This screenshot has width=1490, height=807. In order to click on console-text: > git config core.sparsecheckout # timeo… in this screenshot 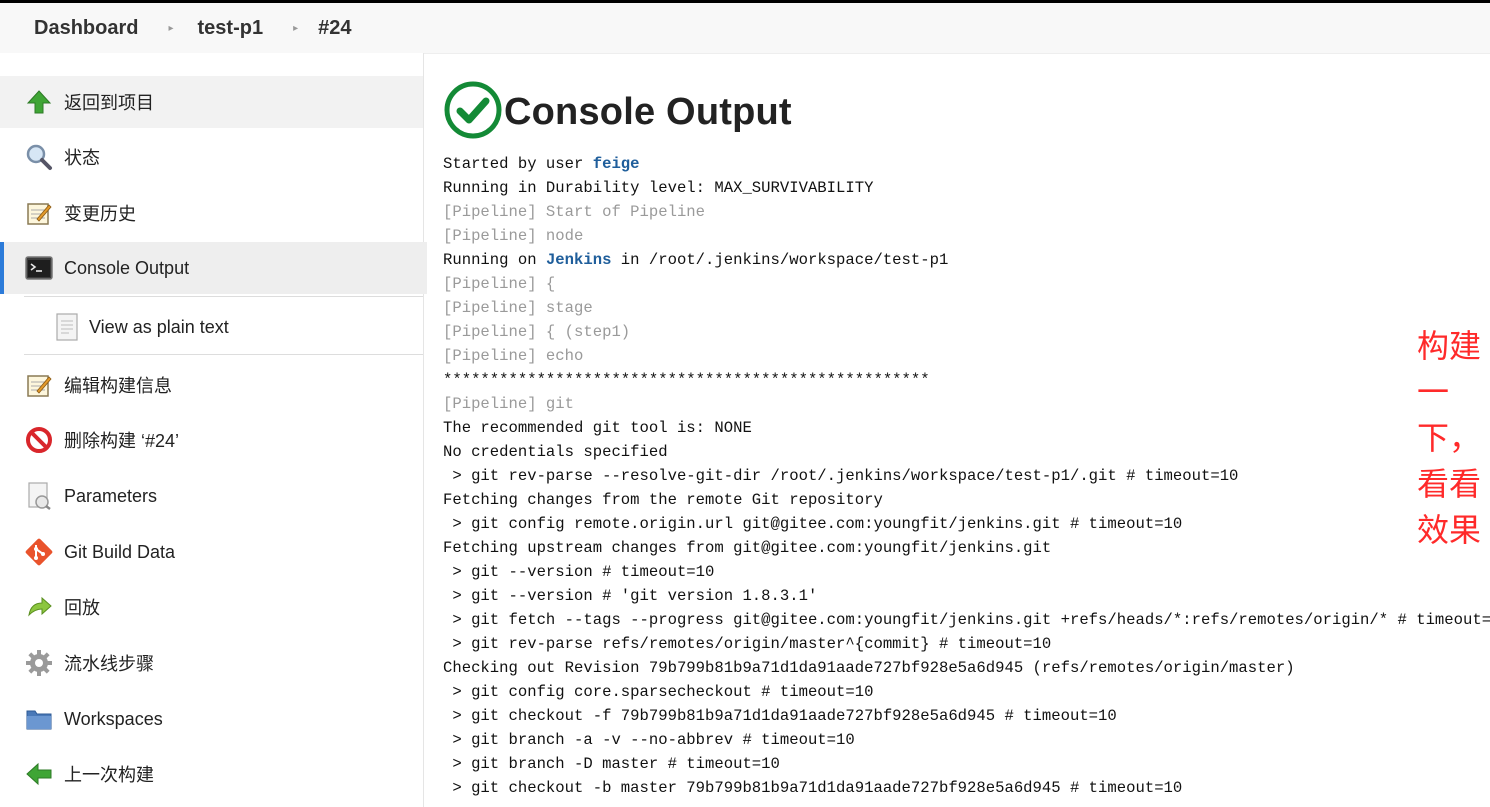, I will do `click(658, 692)`.